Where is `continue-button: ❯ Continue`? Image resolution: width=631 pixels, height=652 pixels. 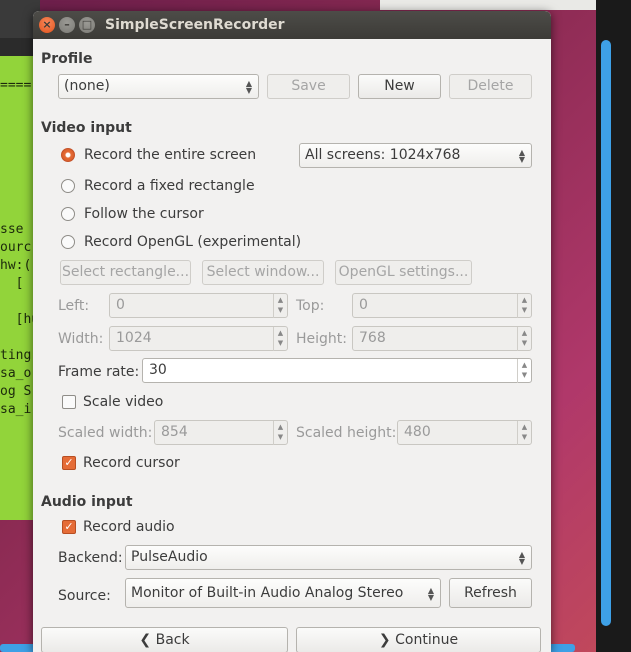
continue-button: ❯ Continue is located at coordinates (418, 639).